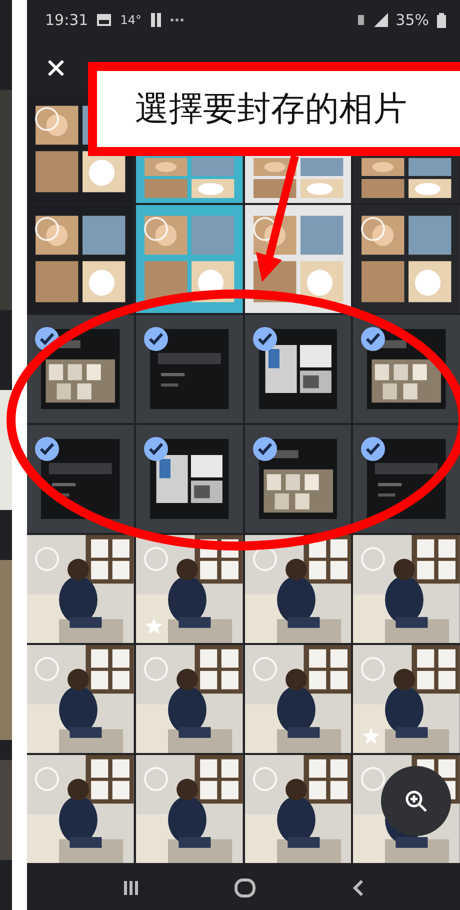 The height and width of the screenshot is (910, 460). What do you see at coordinates (66, 20) in the screenshot?
I see `status-time: 19:31` at bounding box center [66, 20].